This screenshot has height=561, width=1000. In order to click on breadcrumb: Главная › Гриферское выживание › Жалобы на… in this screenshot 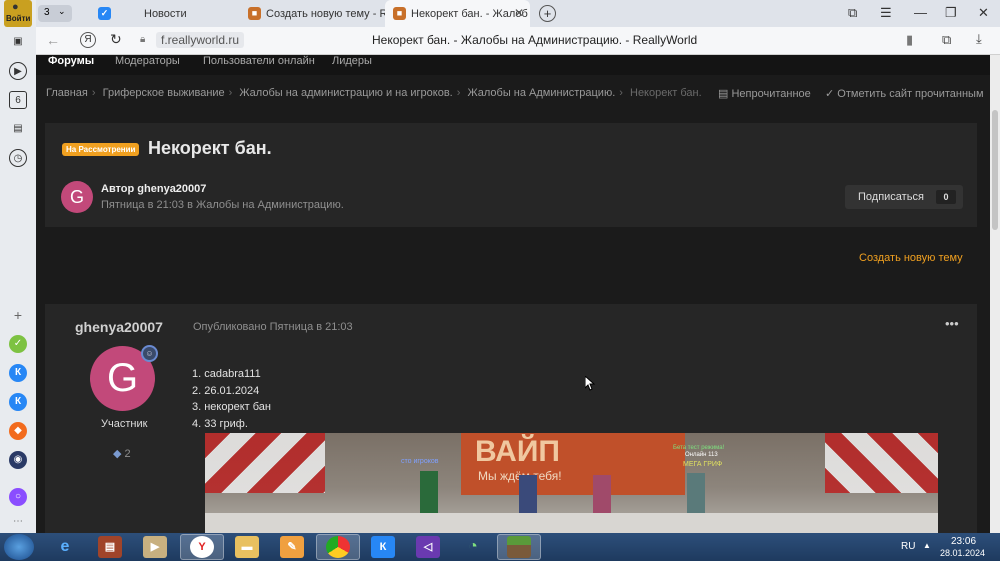, I will do `click(374, 93)`.